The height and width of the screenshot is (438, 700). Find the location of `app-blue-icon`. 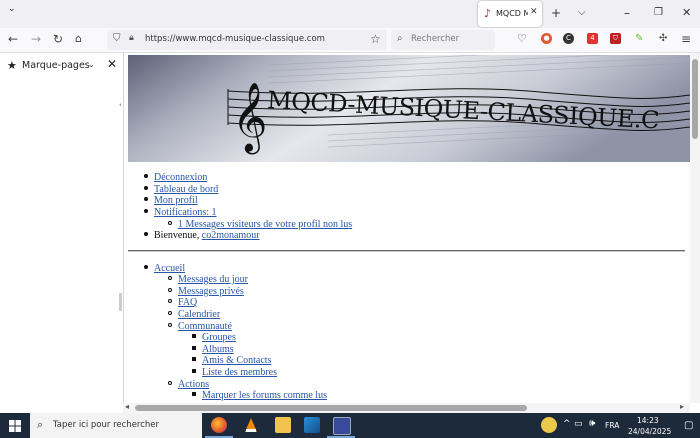

app-blue-icon is located at coordinates (312, 425).